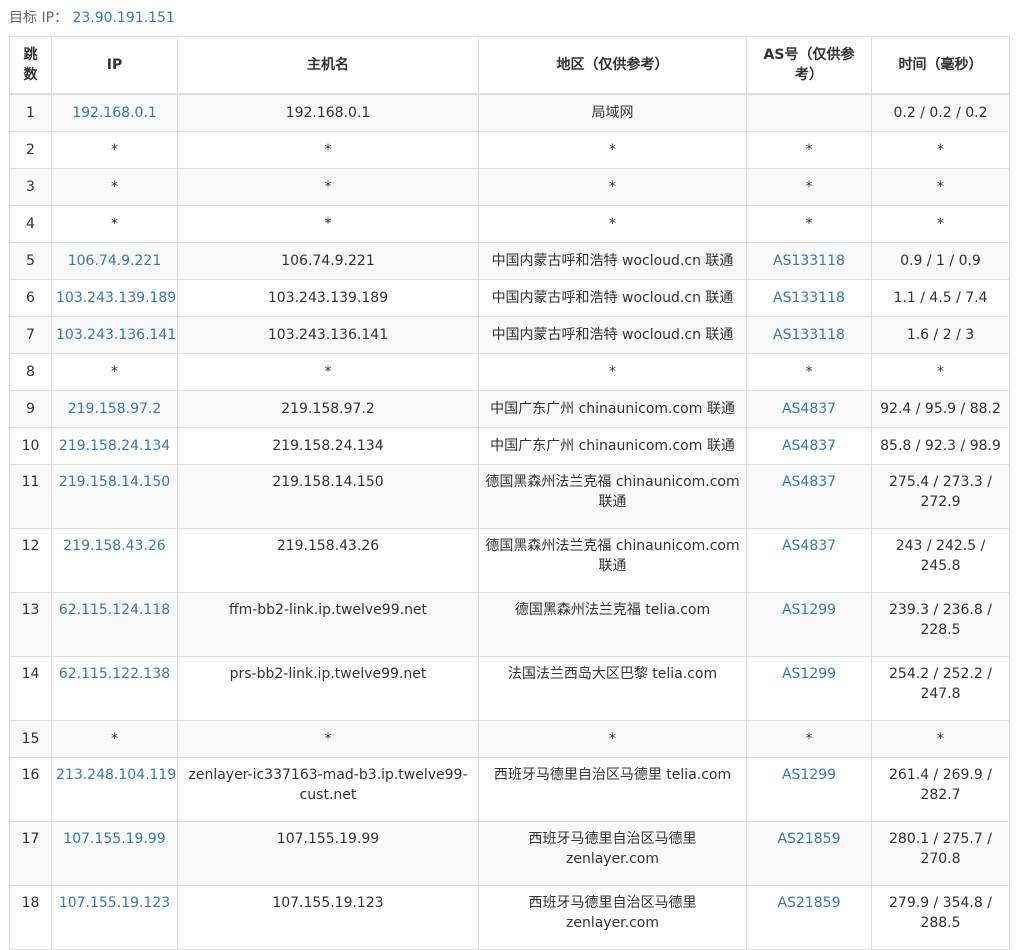  I want to click on hostname-cell: prs-bb2-link.ip.twelve99.net, so click(328, 688).